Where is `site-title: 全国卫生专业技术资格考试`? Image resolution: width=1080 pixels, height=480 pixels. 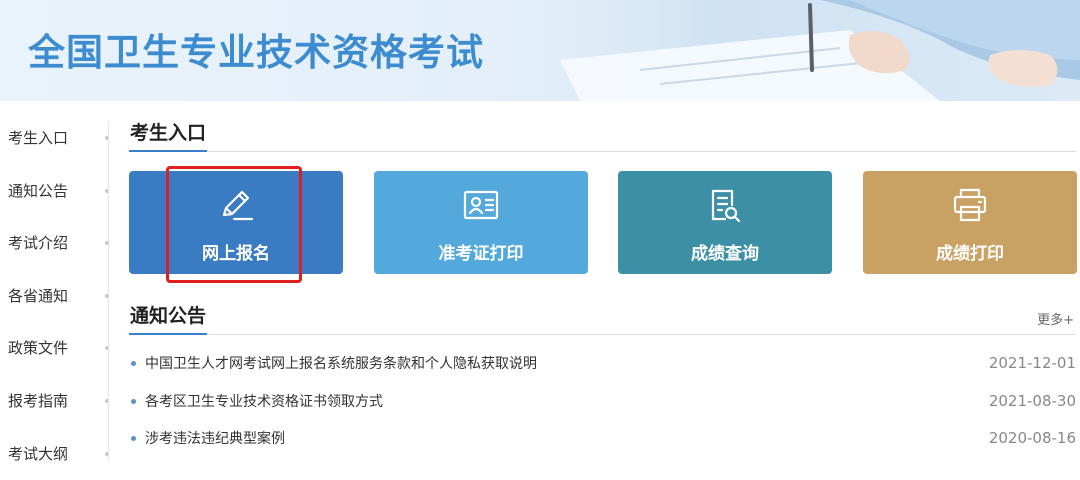
site-title: 全国卫生专业技术资格考试 is located at coordinates (256, 52).